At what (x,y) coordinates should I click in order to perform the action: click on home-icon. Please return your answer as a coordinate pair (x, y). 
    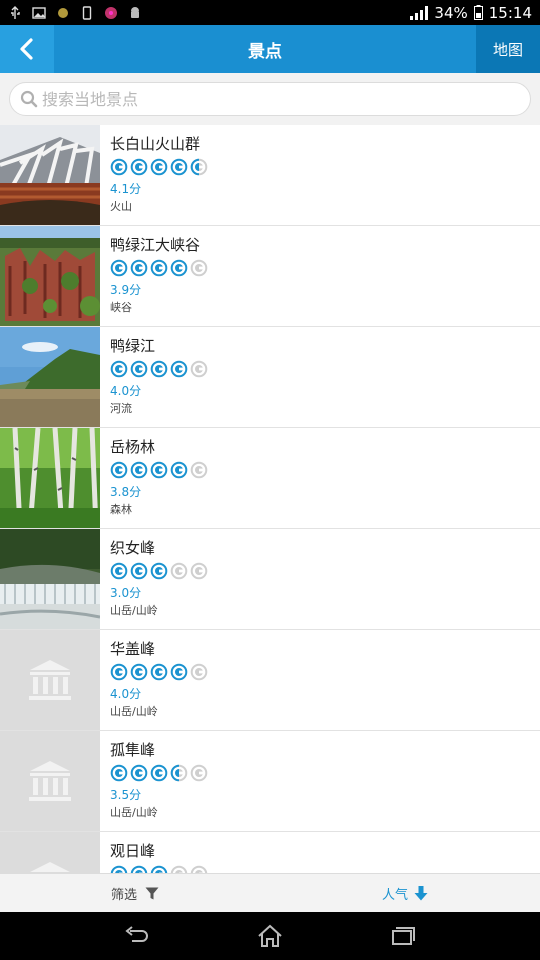
    Looking at the image, I should click on (270, 936).